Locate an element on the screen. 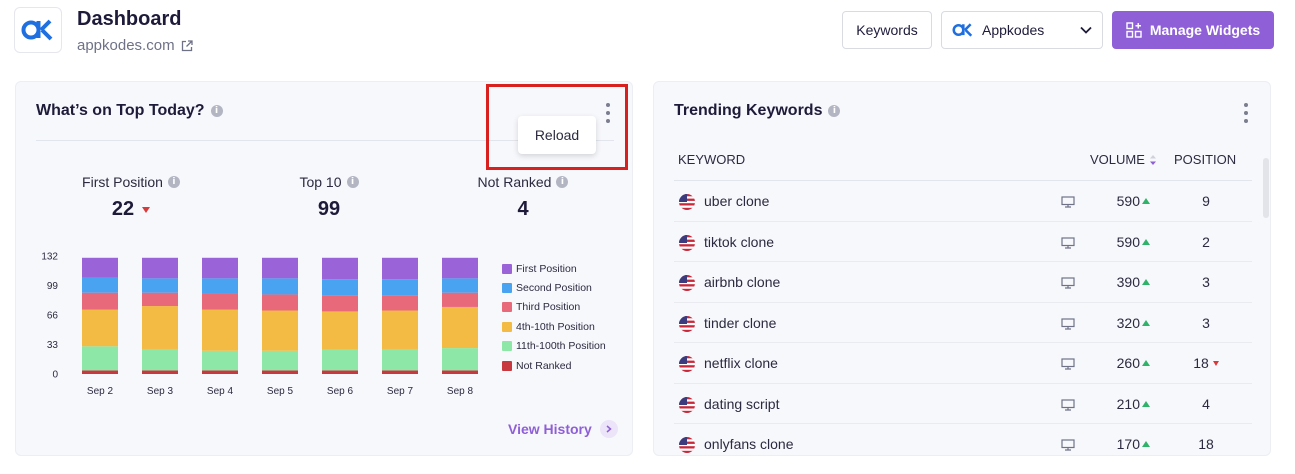 This screenshot has width=1295, height=474. position-value: 9 is located at coordinates (1206, 201).